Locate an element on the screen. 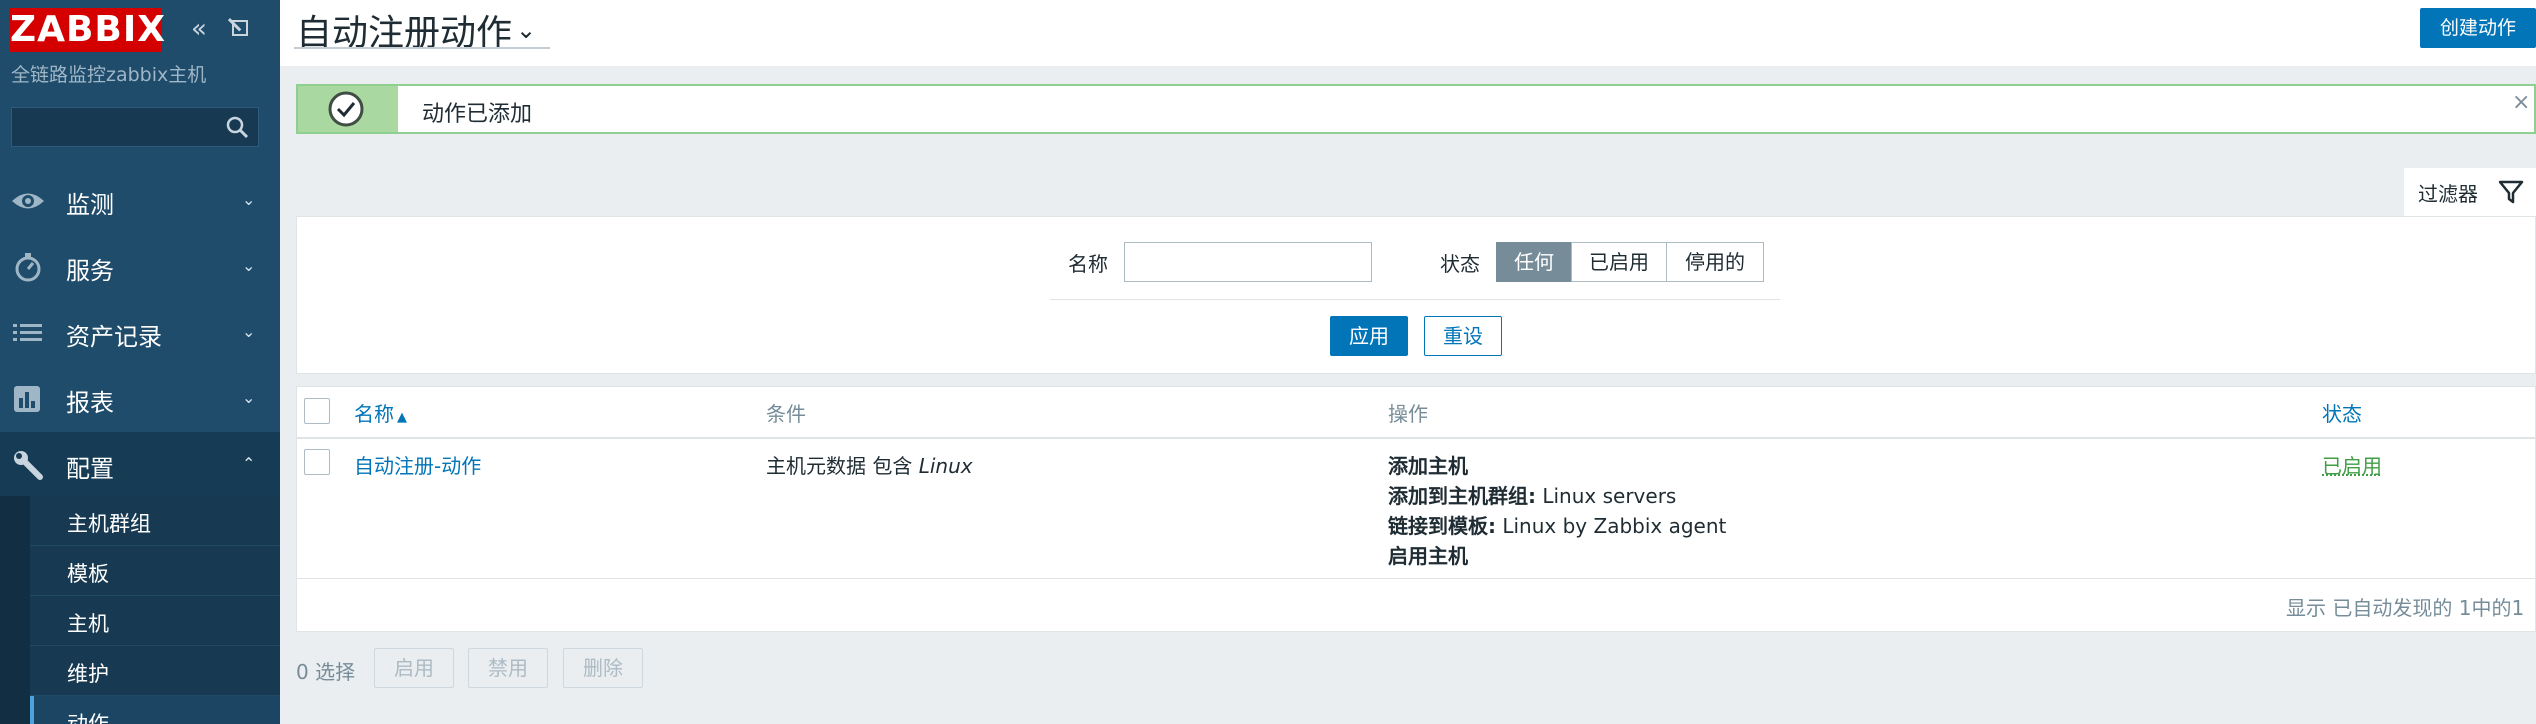  submenu-label: 动作 is located at coordinates (88, 718).